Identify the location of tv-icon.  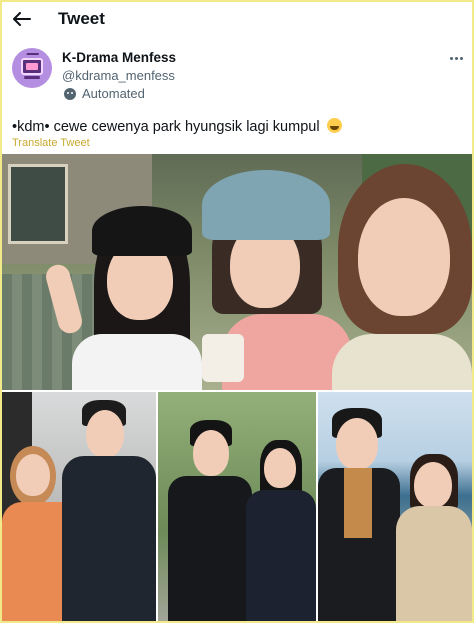
(32, 66).